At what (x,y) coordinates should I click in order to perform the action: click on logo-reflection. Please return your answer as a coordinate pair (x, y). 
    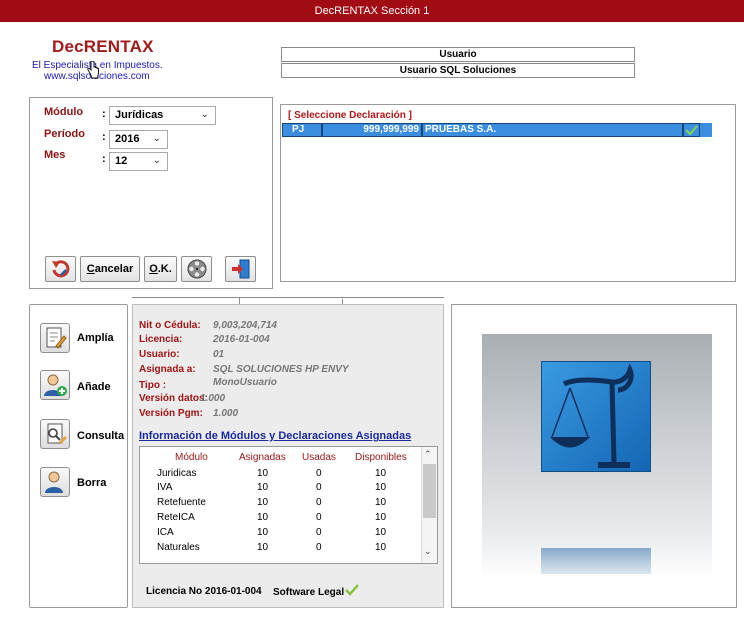
    Looking at the image, I should click on (596, 561).